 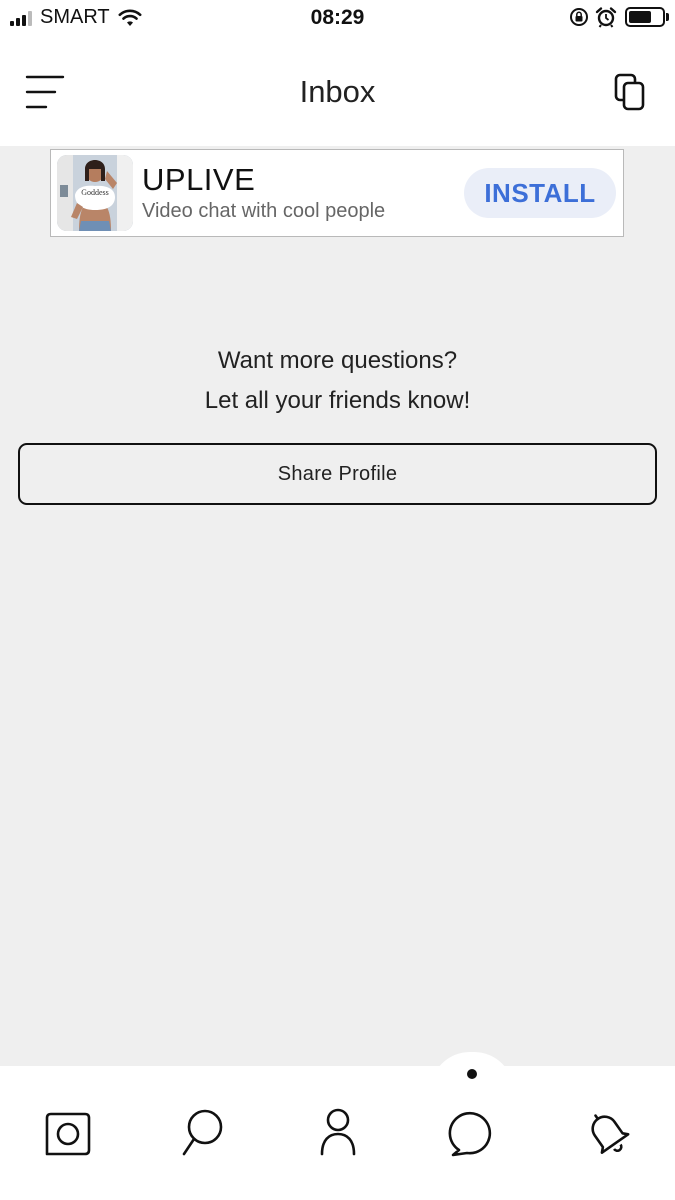 I want to click on ad-image: Goddess, so click(x=95, y=193).